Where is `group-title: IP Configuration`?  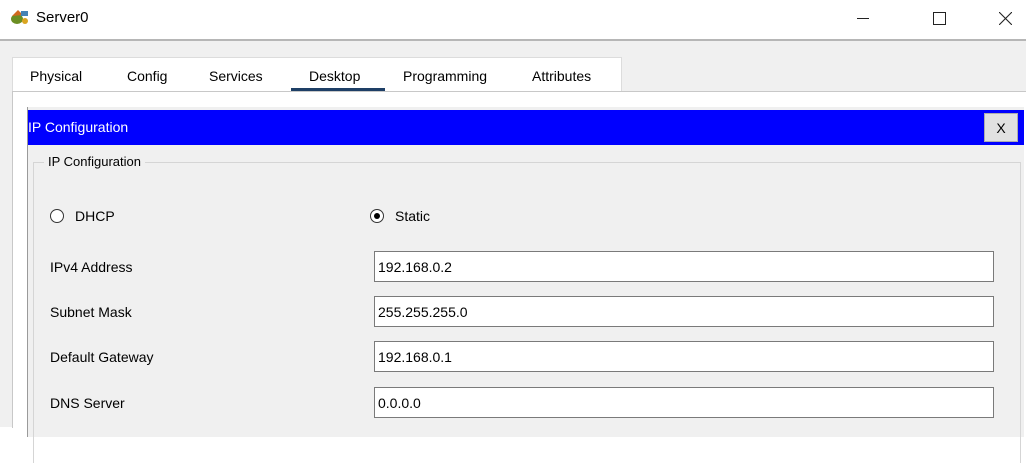
group-title: IP Configuration is located at coordinates (94, 161).